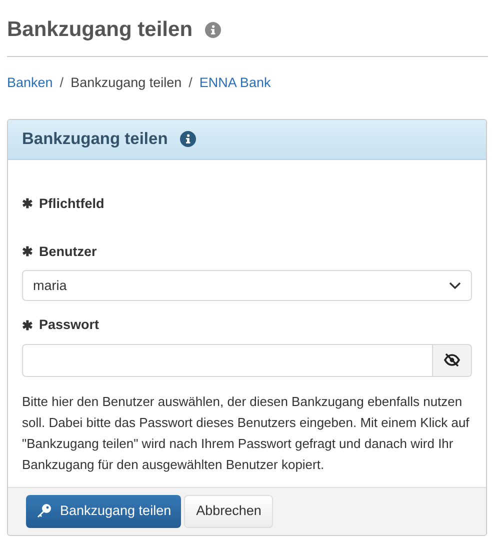  What do you see at coordinates (100, 30) in the screenshot?
I see `page-title: Bankzugang teilen` at bounding box center [100, 30].